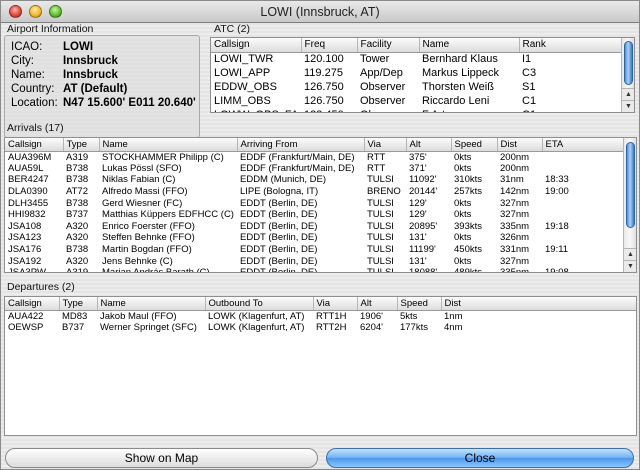 The height and width of the screenshot is (470, 640). Describe the element at coordinates (41, 287) in the screenshot. I see `departures-section-title: Departures (2)` at that location.